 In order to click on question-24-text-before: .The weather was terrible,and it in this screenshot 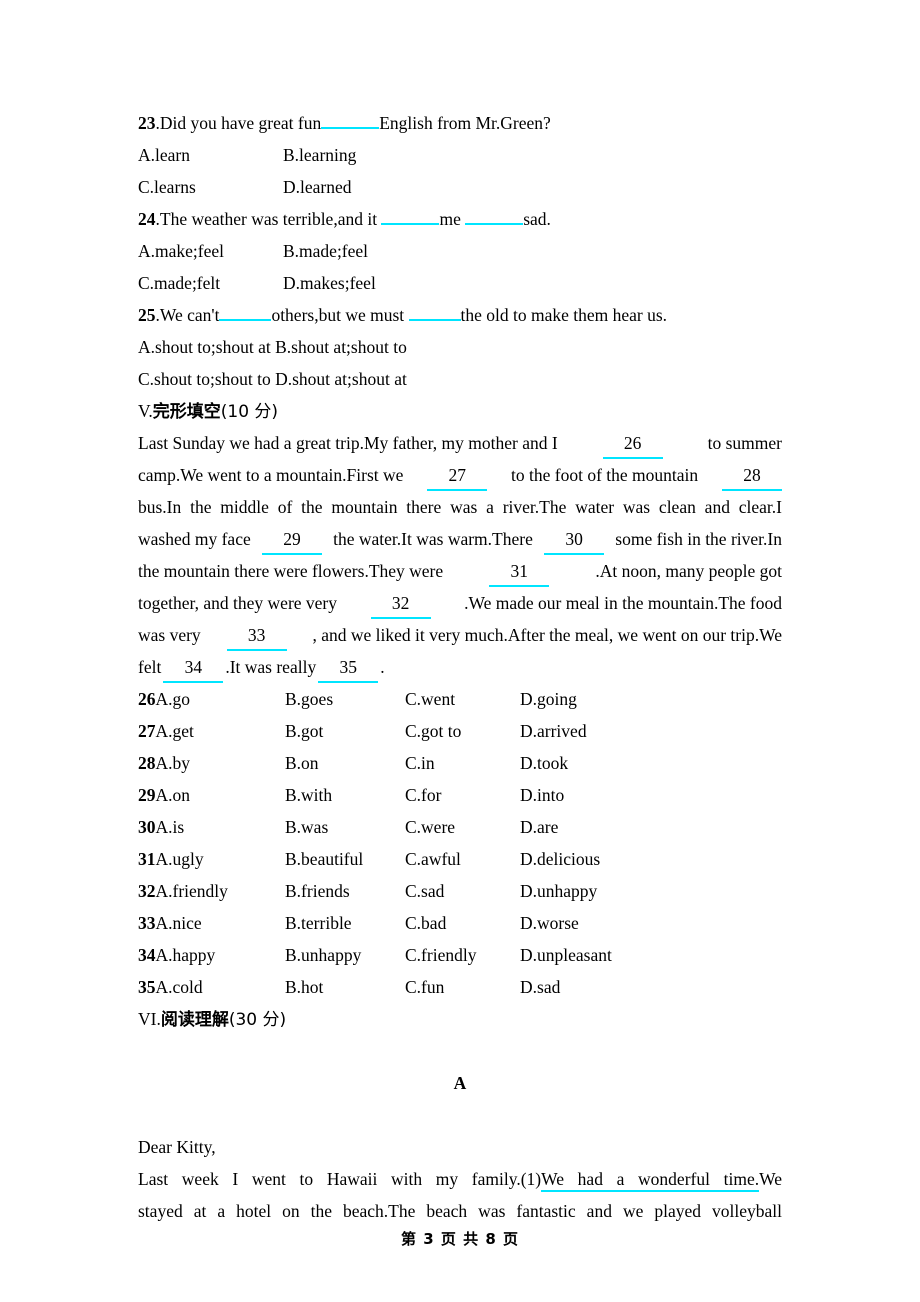, I will do `click(266, 219)`.